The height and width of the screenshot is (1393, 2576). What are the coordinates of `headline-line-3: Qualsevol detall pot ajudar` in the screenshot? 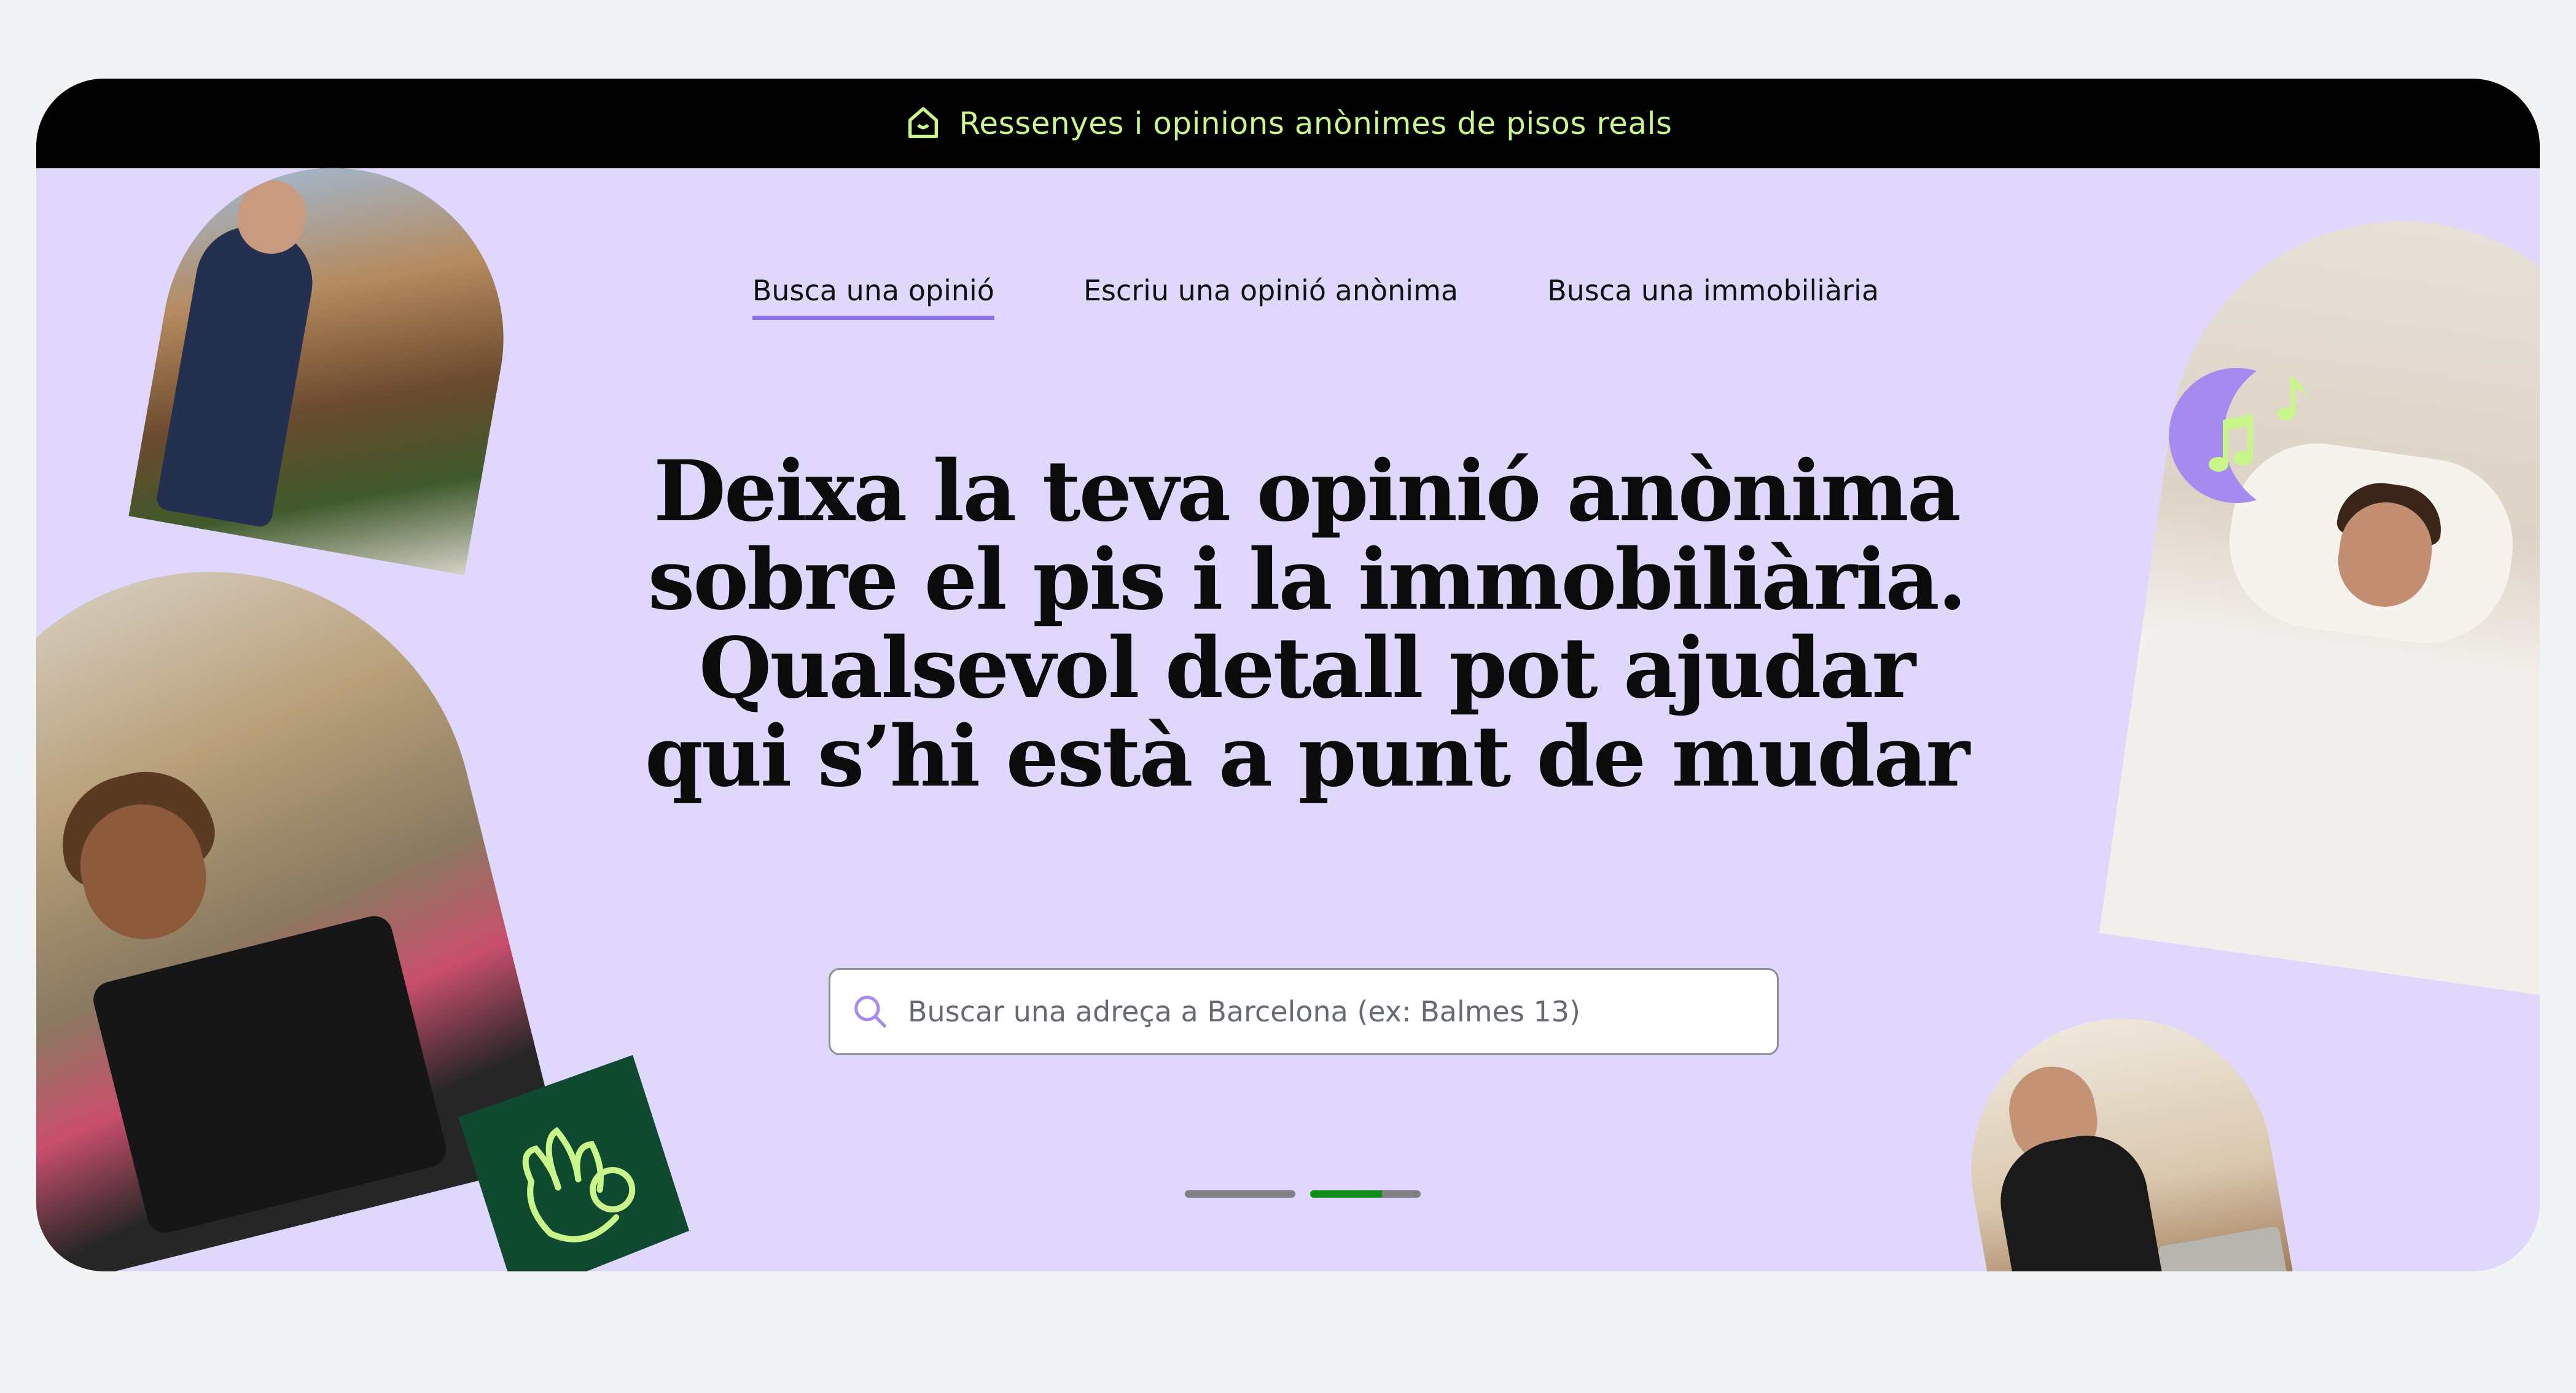 It's located at (1307, 668).